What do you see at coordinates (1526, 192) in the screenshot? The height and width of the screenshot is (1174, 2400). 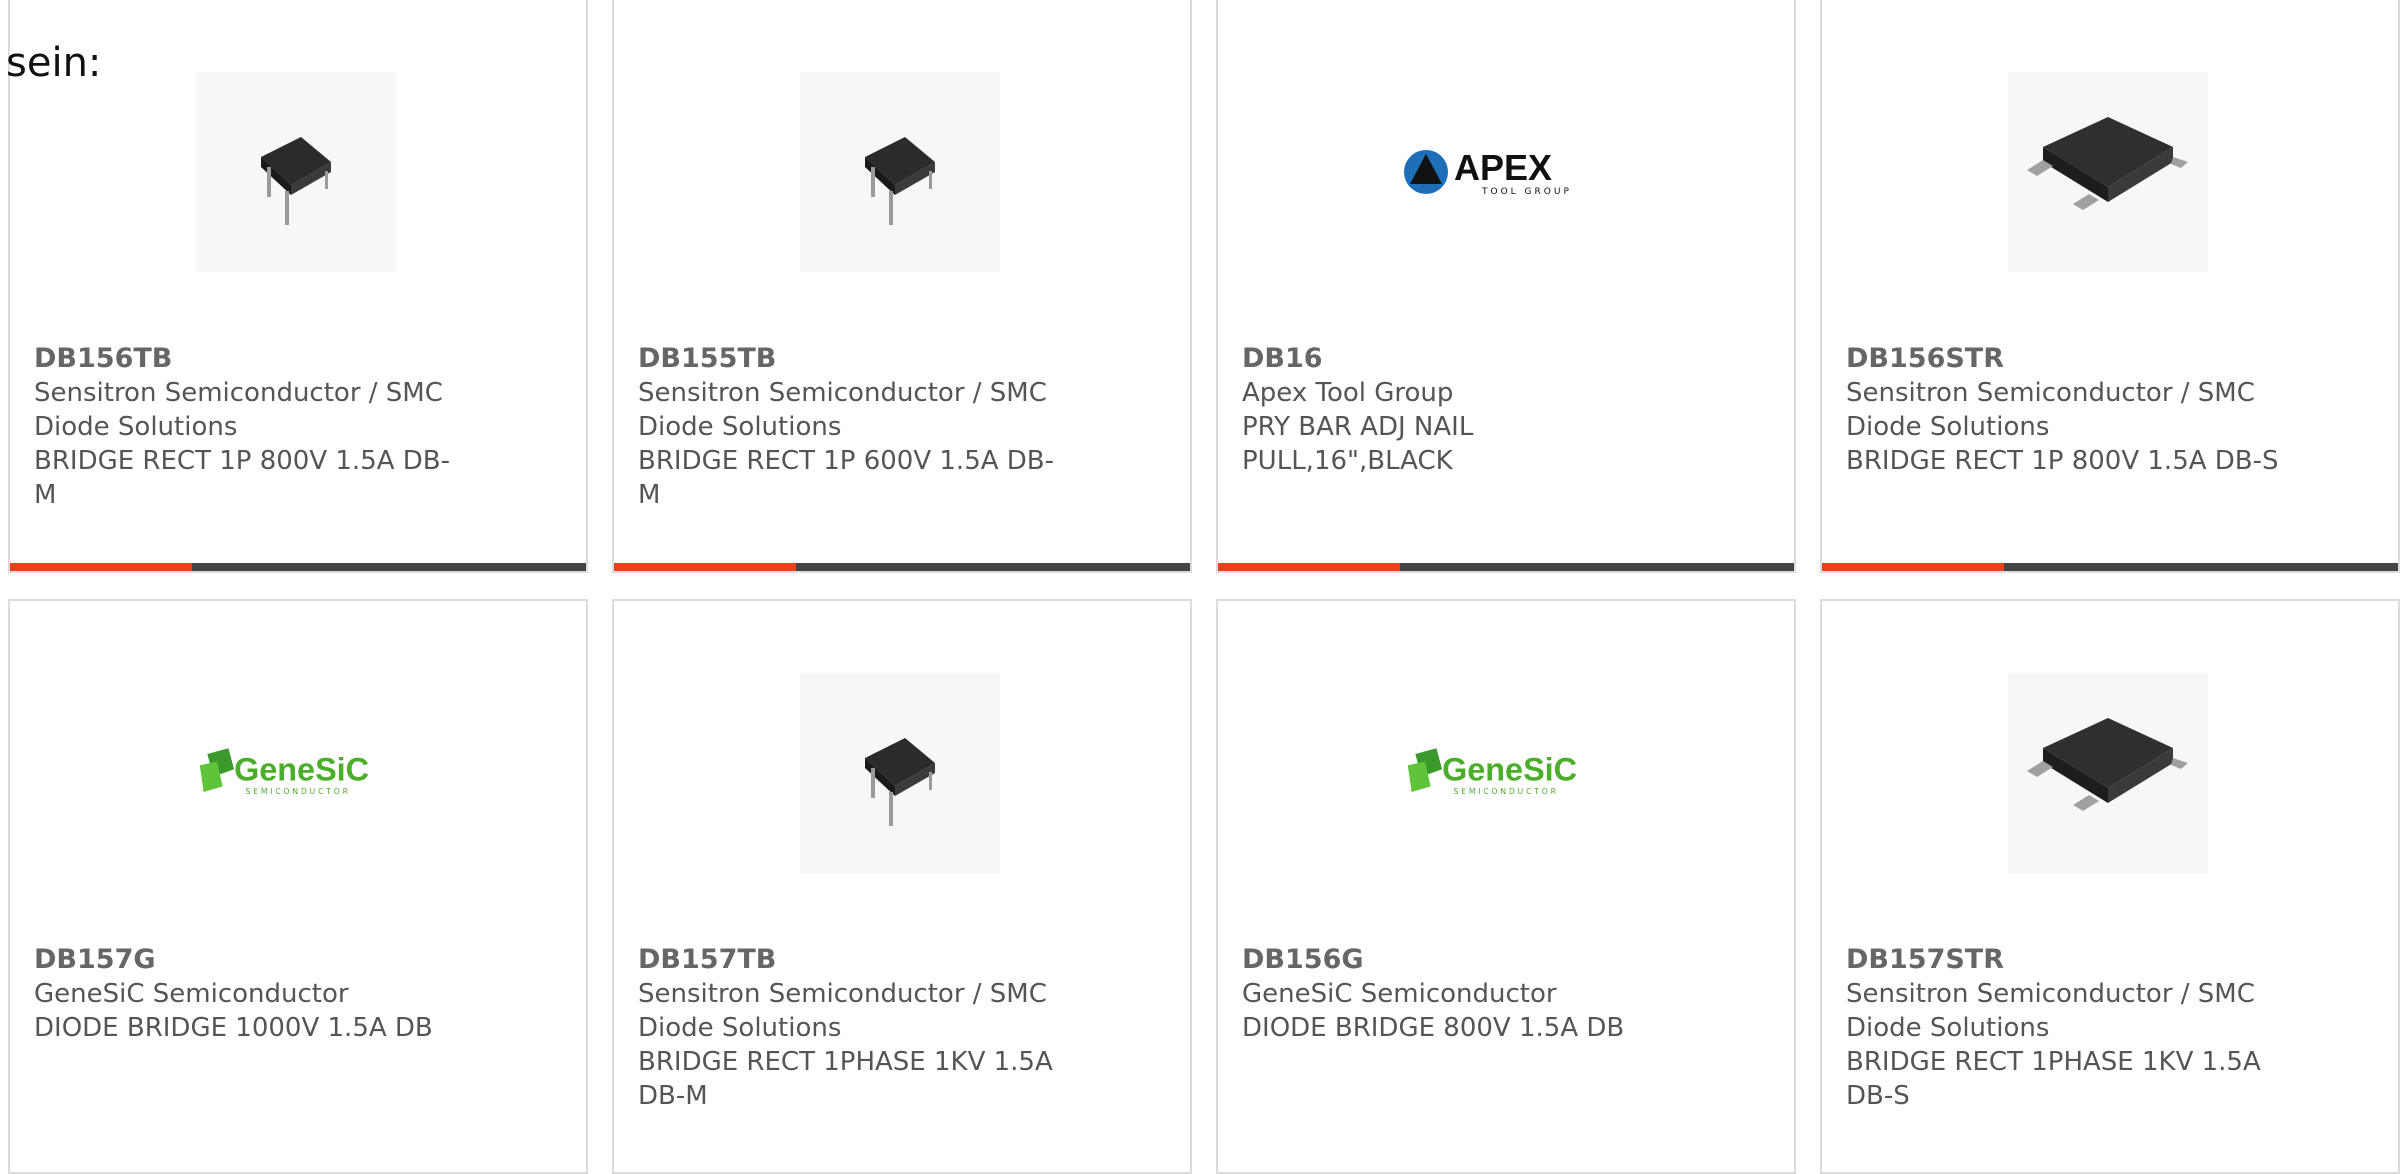 I see `apex-logo-sub: TOOL GROUP` at bounding box center [1526, 192].